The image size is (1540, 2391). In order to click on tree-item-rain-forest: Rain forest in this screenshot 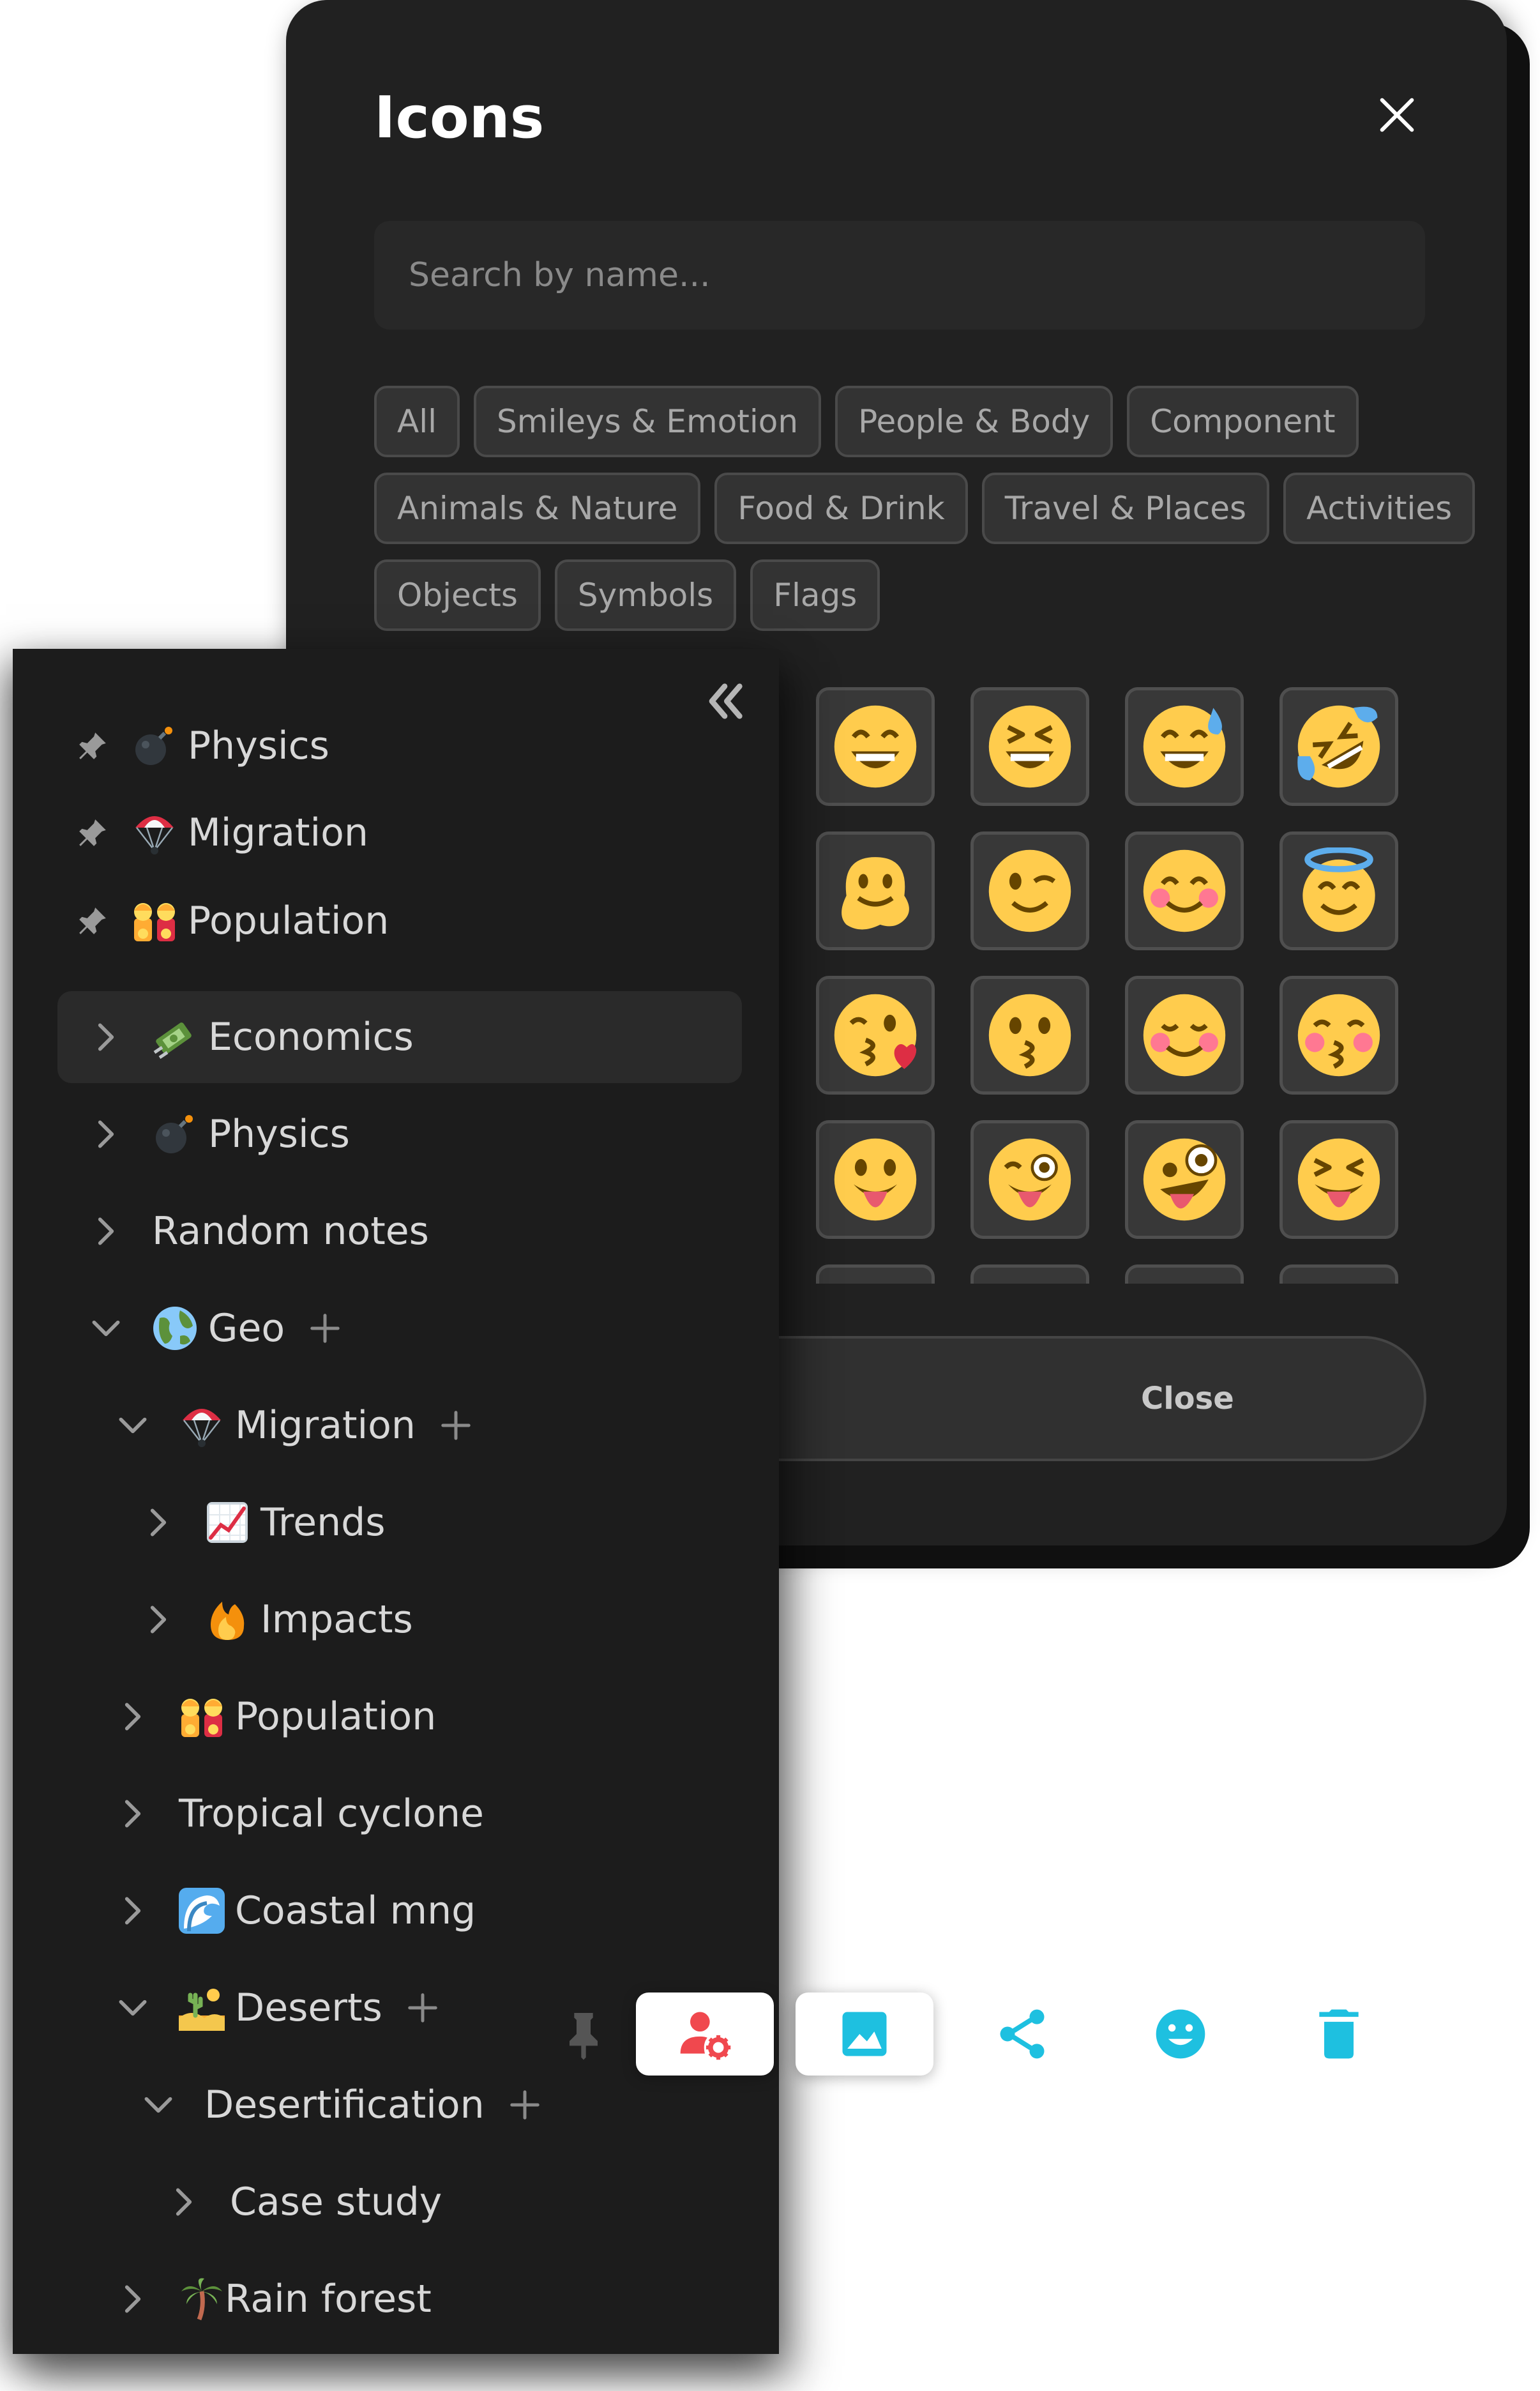, I will do `click(273, 2299)`.